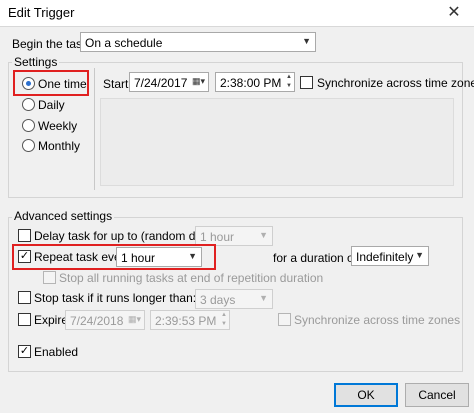  What do you see at coordinates (97, 321) in the screenshot?
I see `expire-date-value: 7/24/2018` at bounding box center [97, 321].